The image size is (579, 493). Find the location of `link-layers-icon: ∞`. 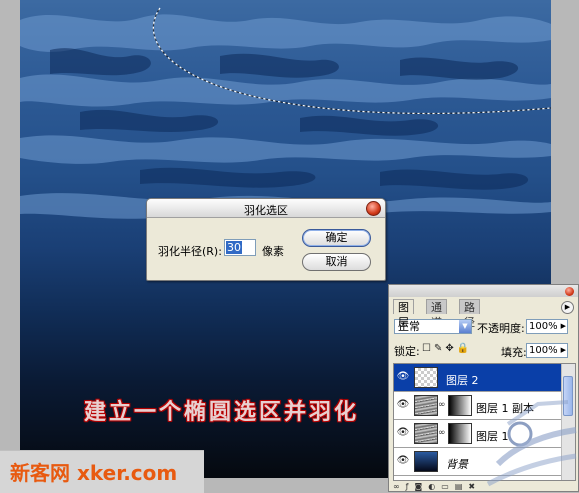

link-layers-icon: ∞ is located at coordinates (399, 486).